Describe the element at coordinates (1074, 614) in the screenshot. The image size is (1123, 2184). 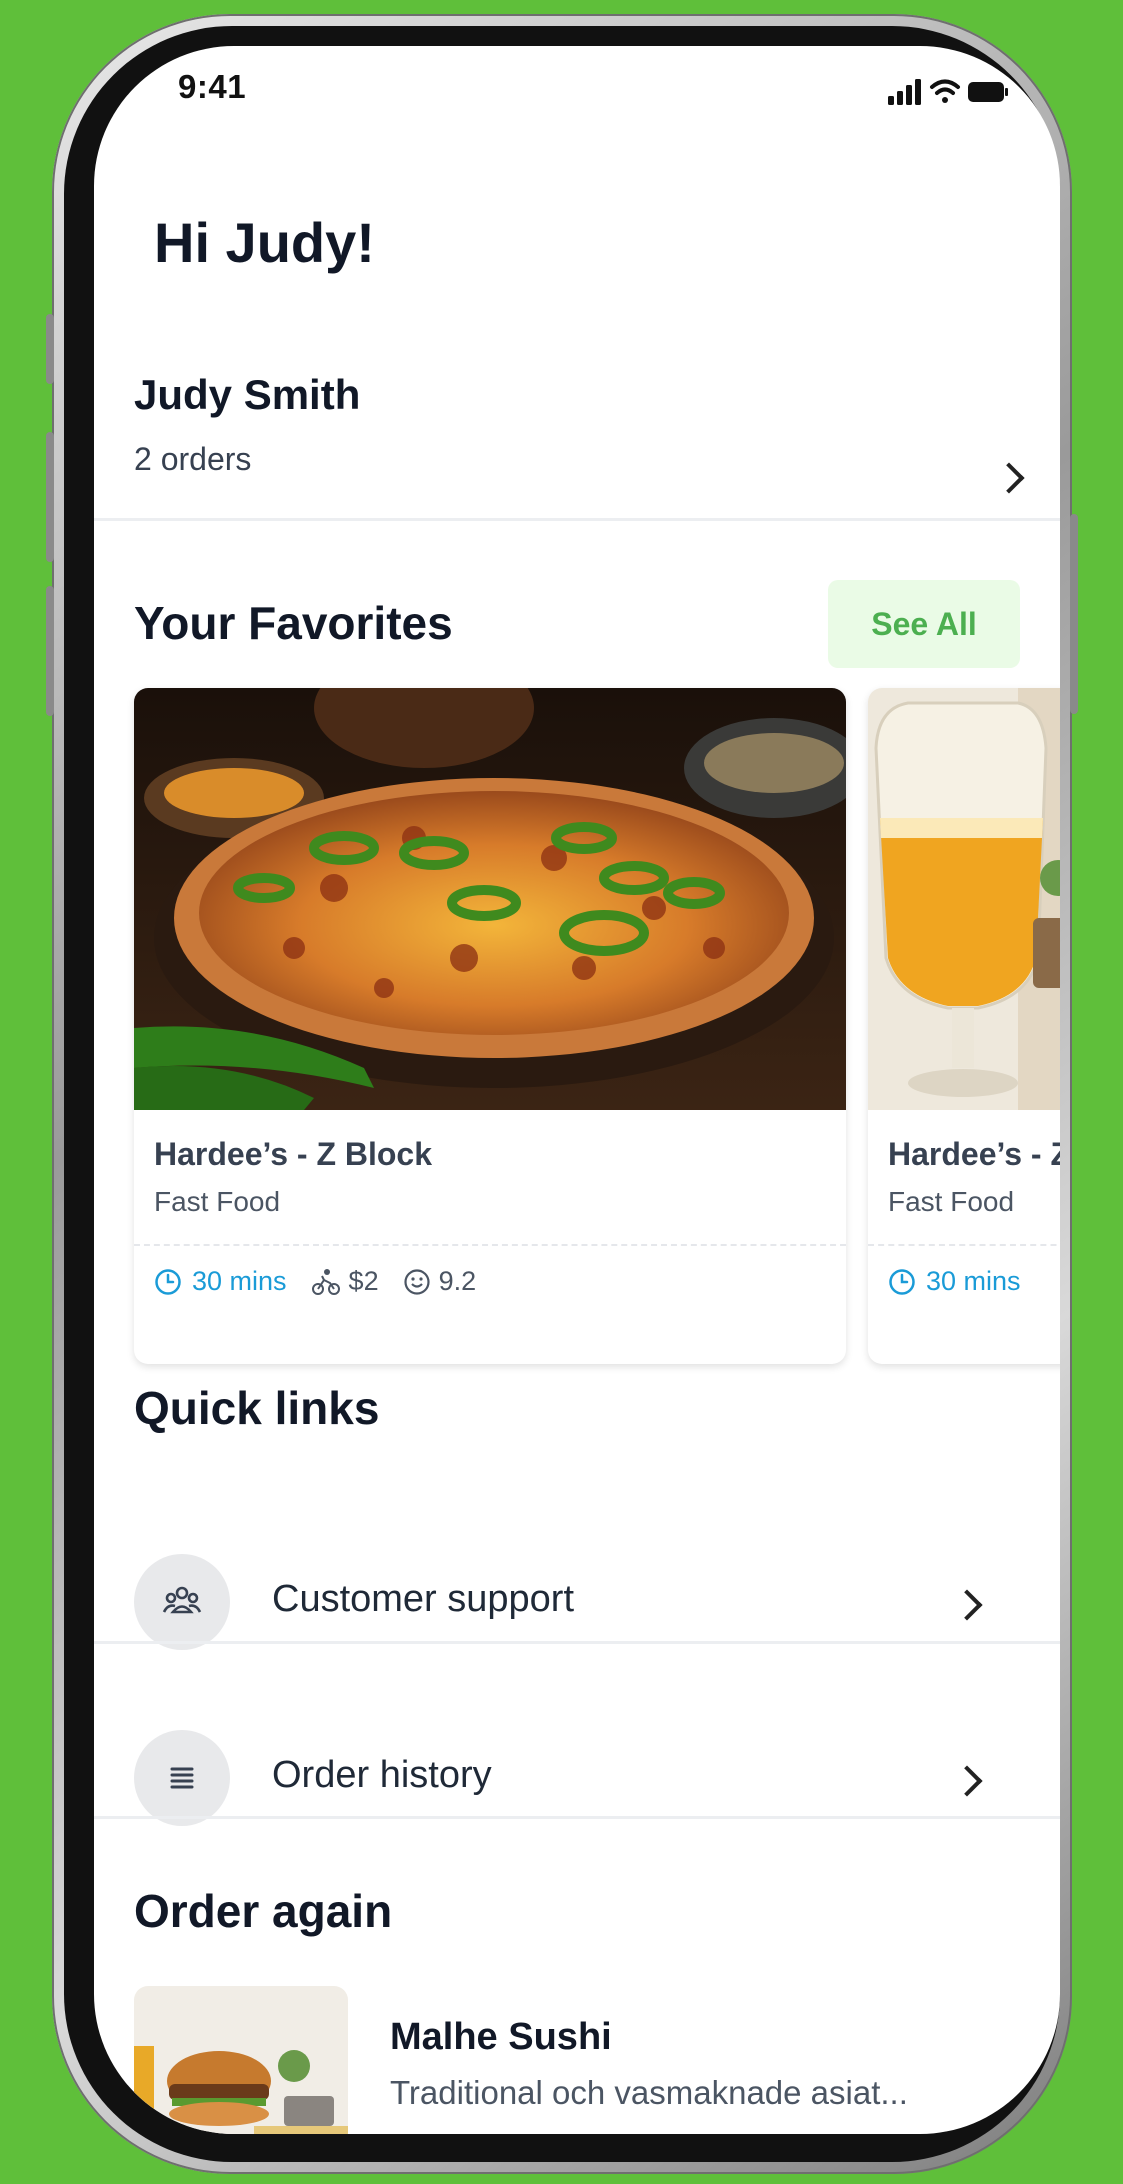
I see `power-button` at that location.